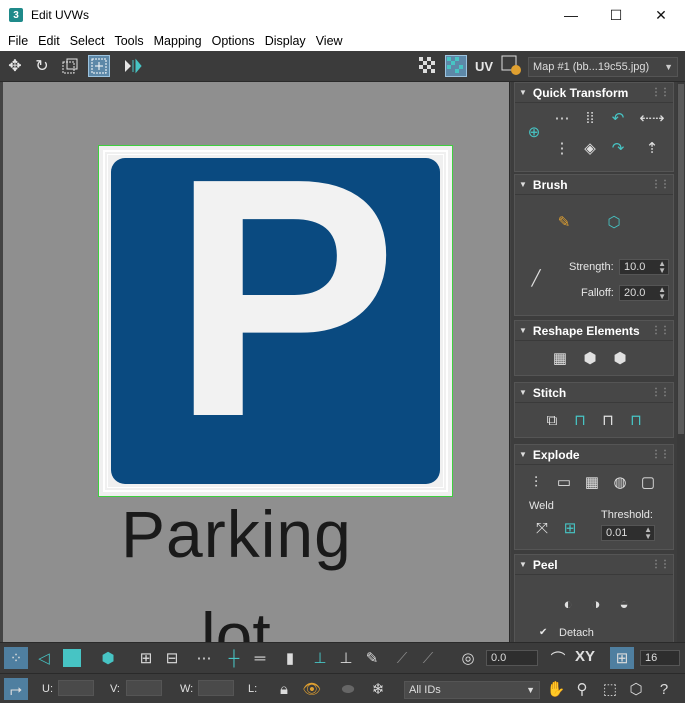 This screenshot has height=703, width=685. I want to click on checker-icon, so click(428, 66).